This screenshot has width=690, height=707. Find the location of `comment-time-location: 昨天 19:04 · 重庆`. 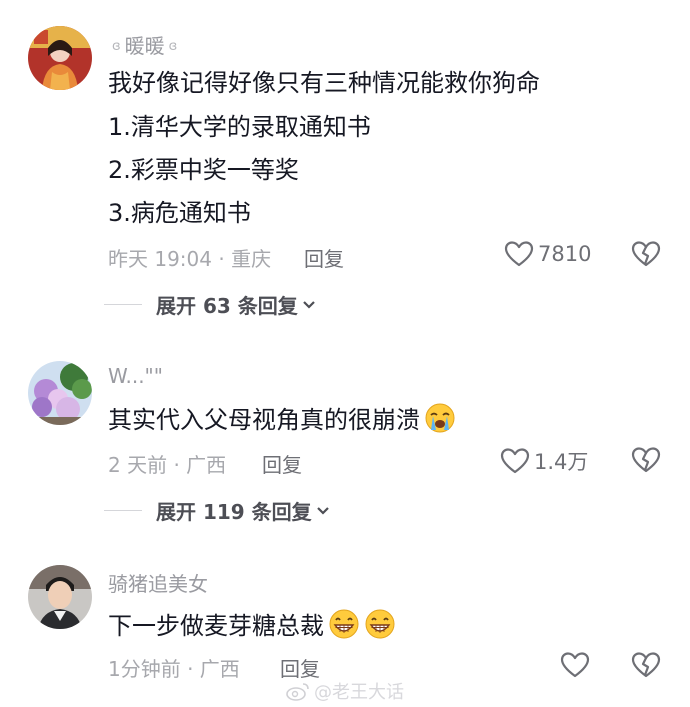

comment-time-location: 昨天 19:04 · 重庆 is located at coordinates (190, 259).